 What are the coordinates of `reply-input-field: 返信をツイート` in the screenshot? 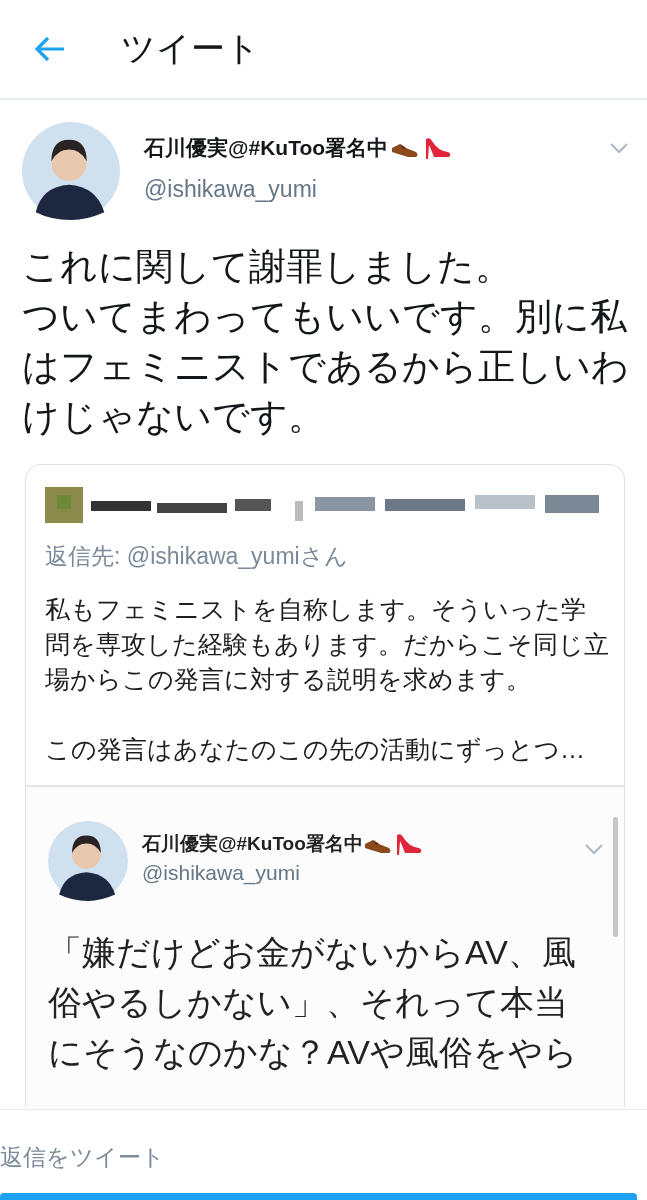 It's located at (300, 1157).